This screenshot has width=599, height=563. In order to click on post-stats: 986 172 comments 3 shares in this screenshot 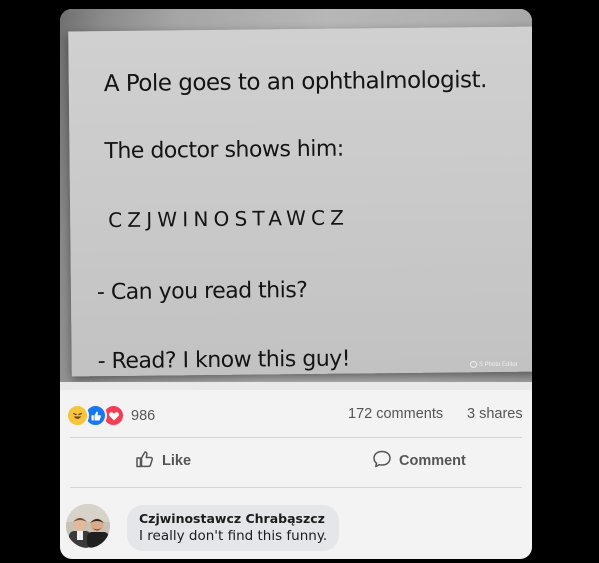, I will do `click(296, 417)`.